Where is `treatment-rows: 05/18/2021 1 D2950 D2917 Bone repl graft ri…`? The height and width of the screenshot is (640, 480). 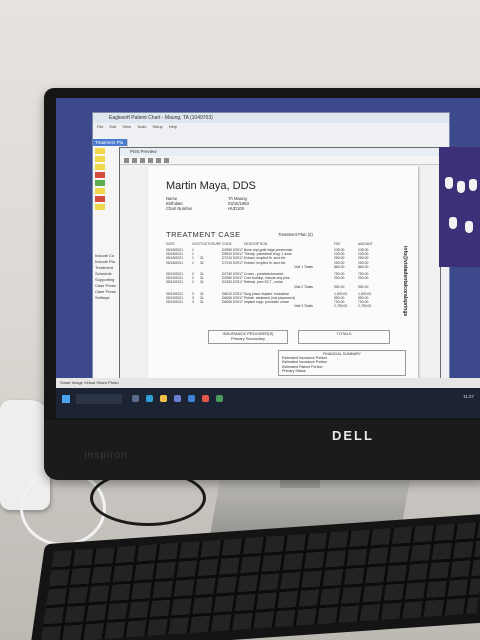
treatment-rows: 05/18/2021 1 D2950 D2917 Bone repl graft ri… is located at coordinates (281, 280).